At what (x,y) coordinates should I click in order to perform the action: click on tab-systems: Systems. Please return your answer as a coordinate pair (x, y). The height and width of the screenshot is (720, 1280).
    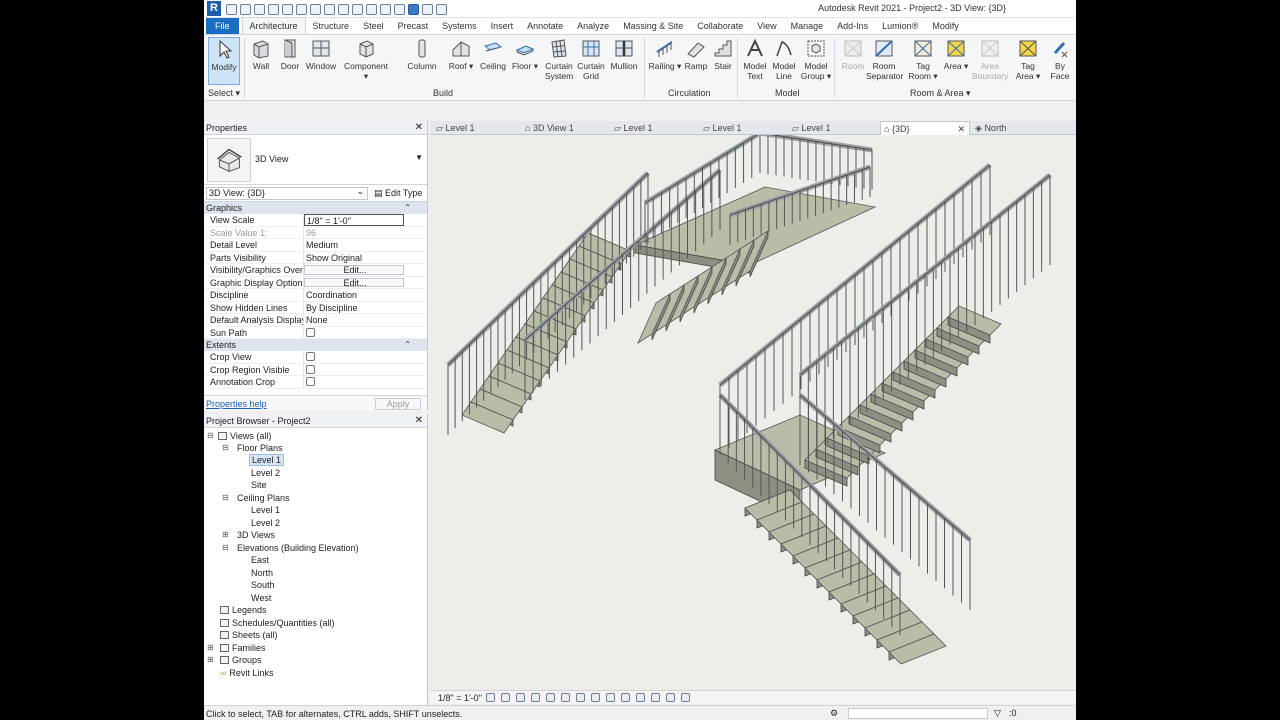
    Looking at the image, I should click on (459, 26).